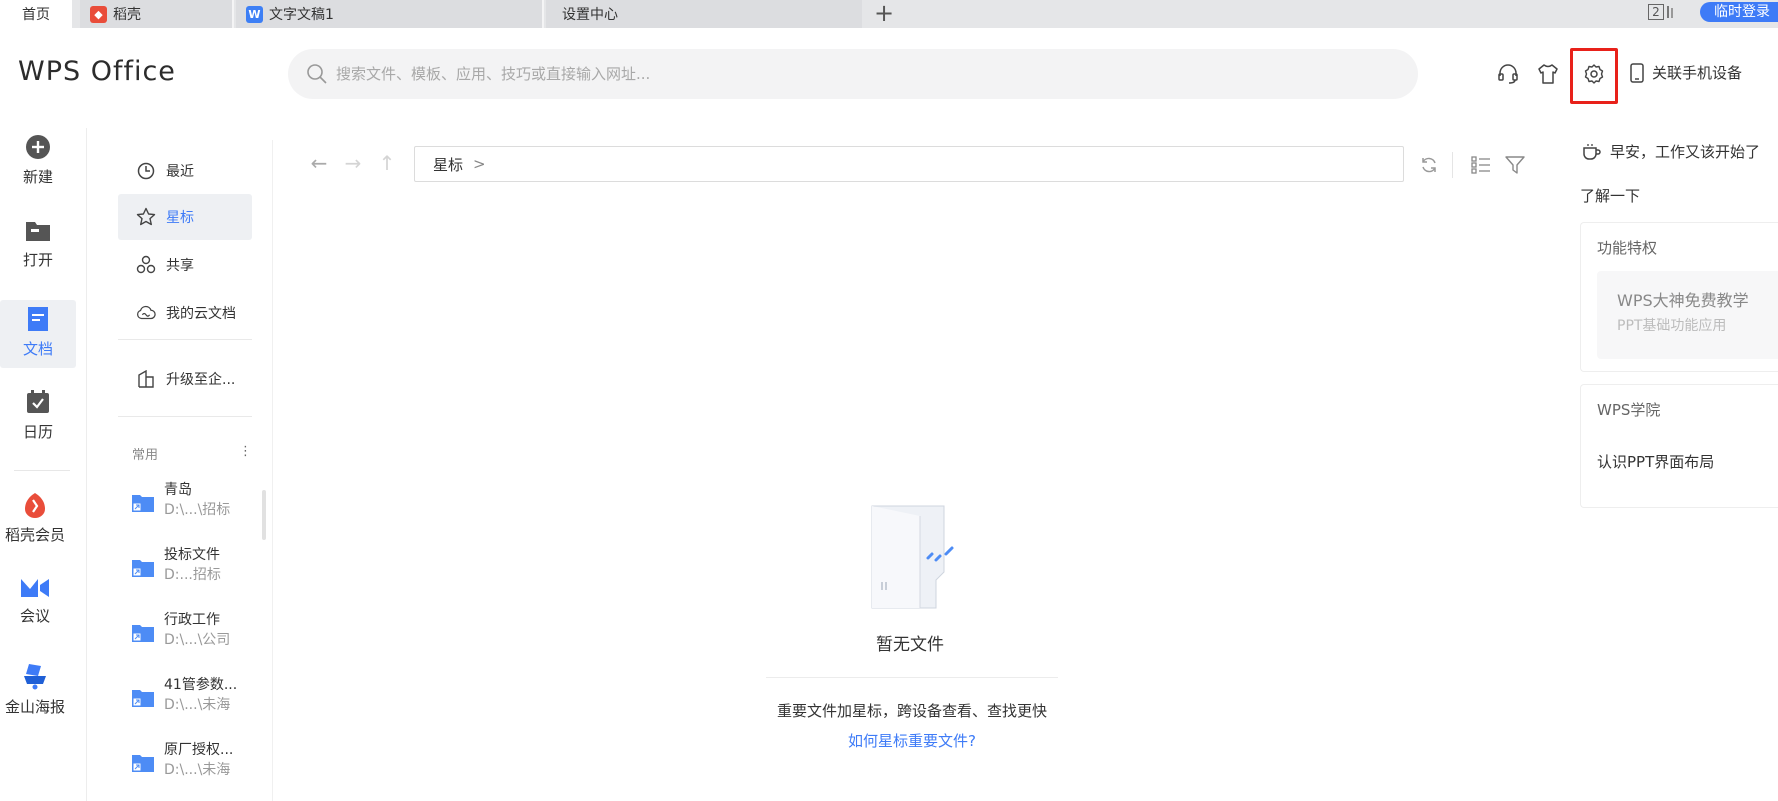  I want to click on frequent-folder: 青岛 D:\...\招标, so click(197, 503).